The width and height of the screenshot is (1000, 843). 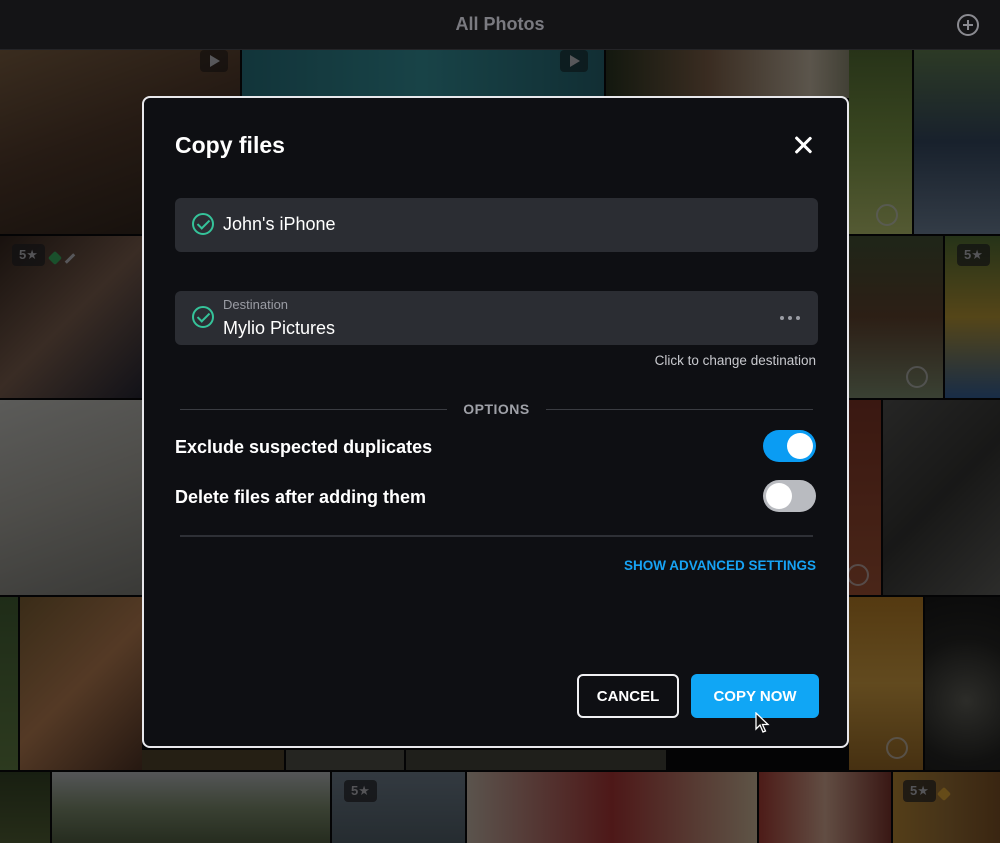 What do you see at coordinates (301, 497) in the screenshot?
I see `delete-after-adding-label: Delete files after adding them` at bounding box center [301, 497].